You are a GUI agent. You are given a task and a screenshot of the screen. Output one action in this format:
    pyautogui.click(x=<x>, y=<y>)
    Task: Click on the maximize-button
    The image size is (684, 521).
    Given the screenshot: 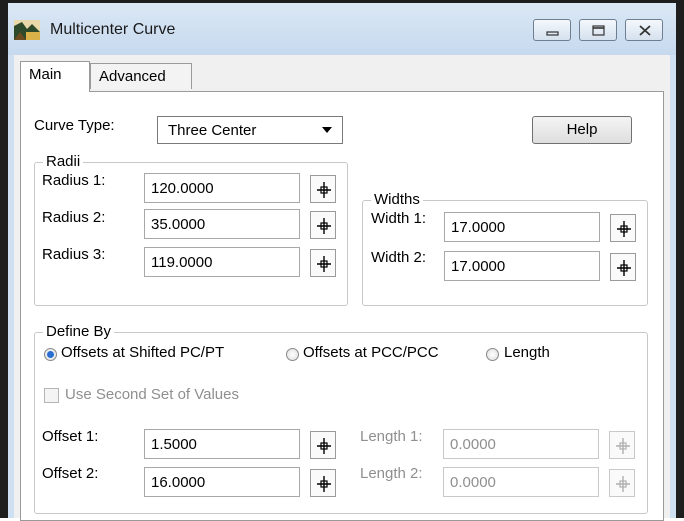 What is the action you would take?
    pyautogui.click(x=598, y=30)
    